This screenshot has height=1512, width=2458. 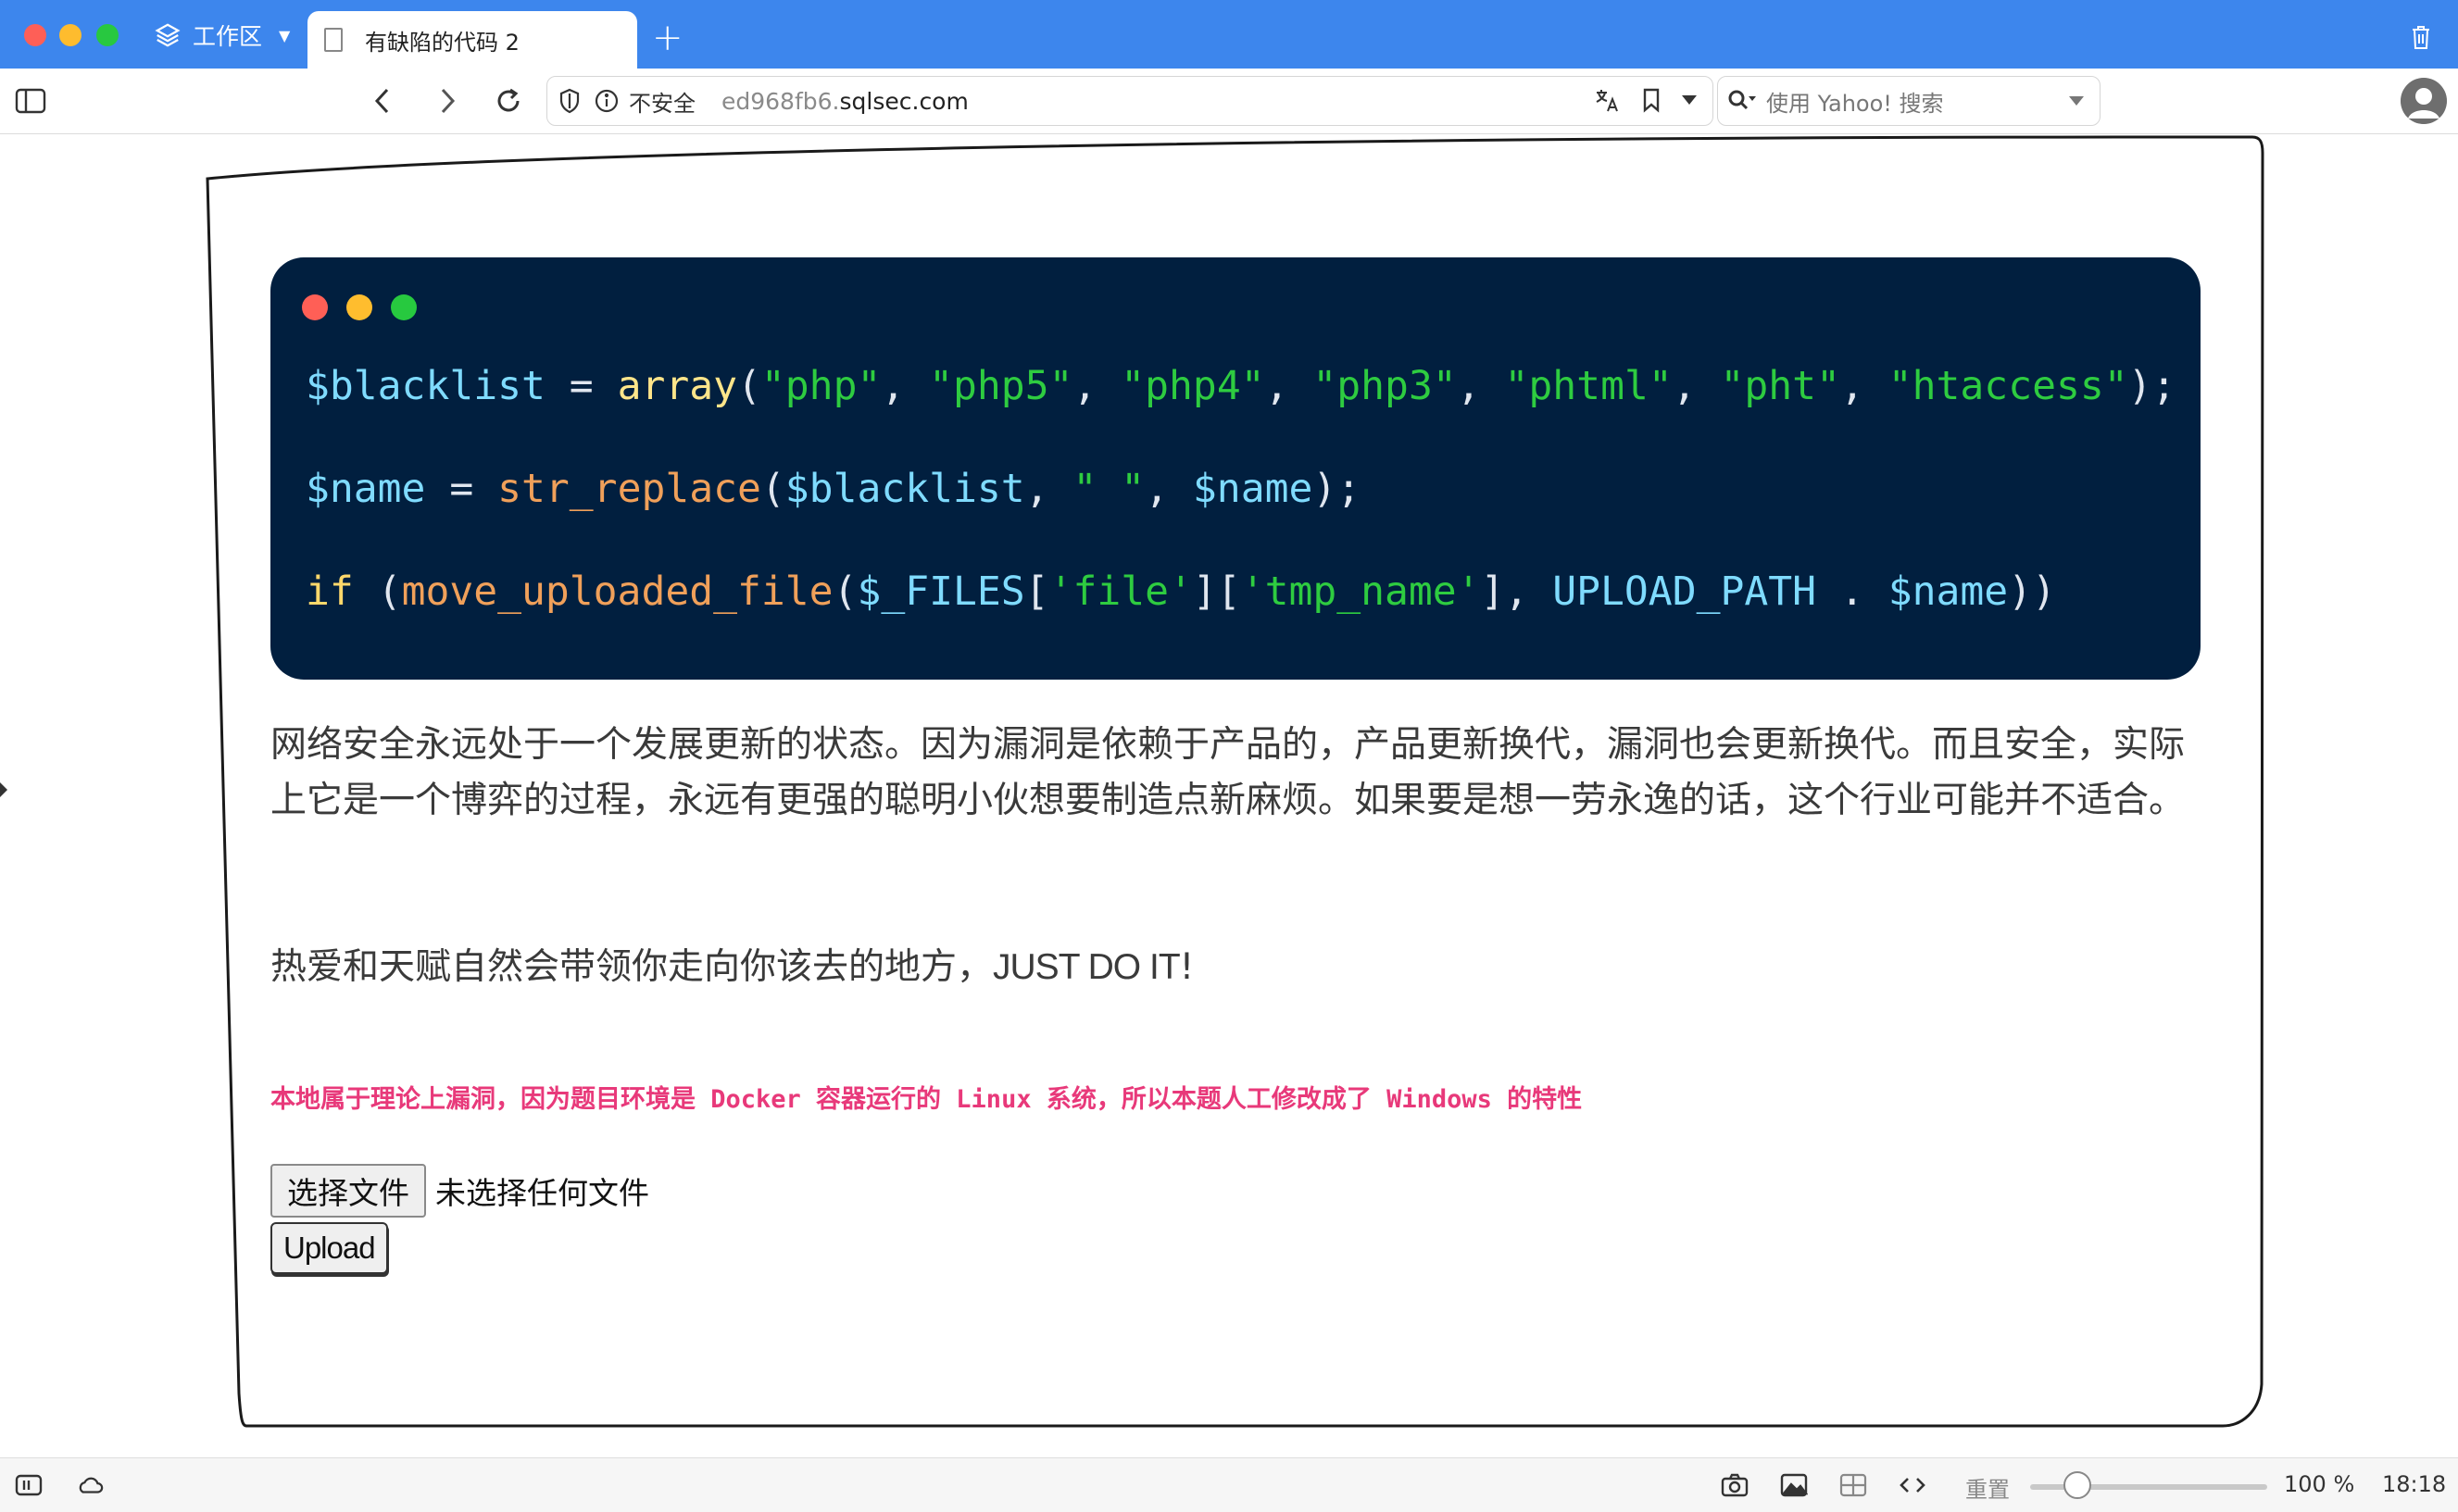 What do you see at coordinates (359, 307) in the screenshot?
I see `code-window-minimize-dot` at bounding box center [359, 307].